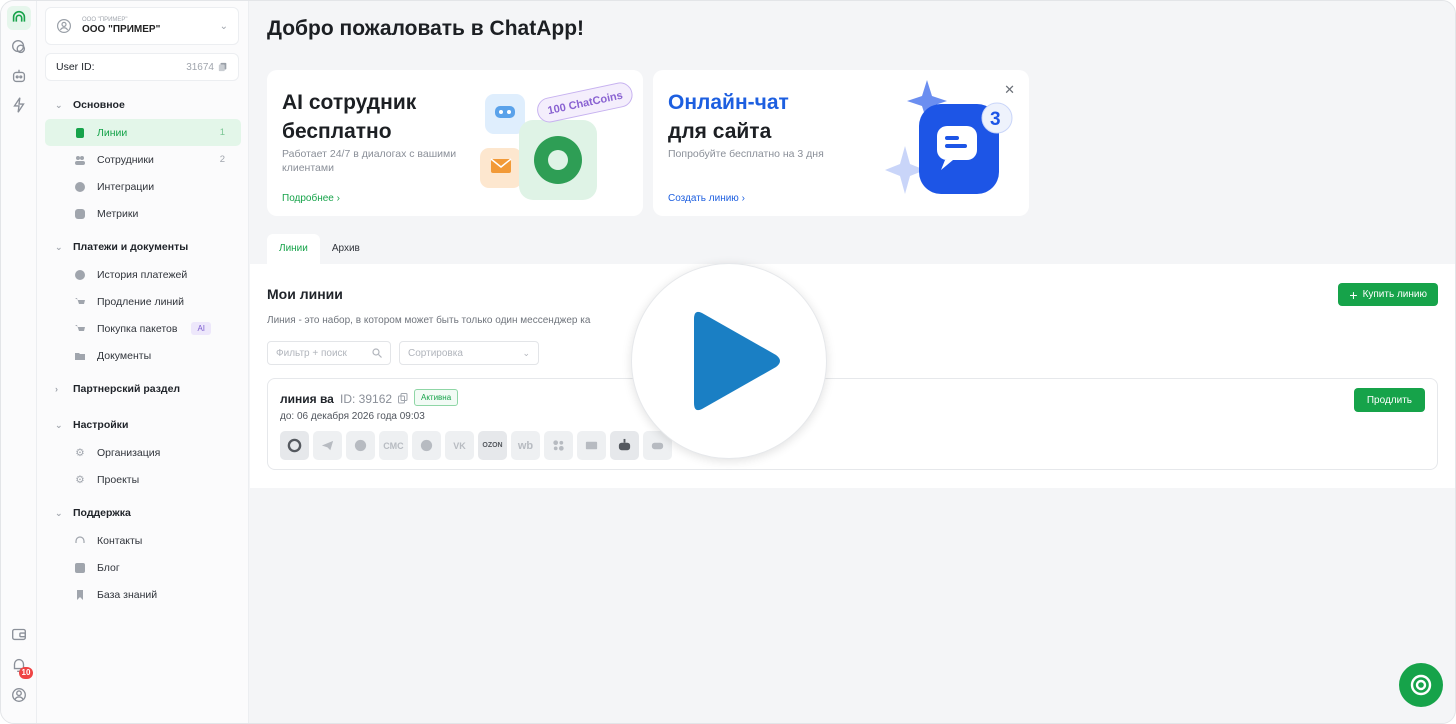 Image resolution: width=1456 pixels, height=724 pixels. I want to click on sidebar-item-lines: Линии 1, so click(143, 132).